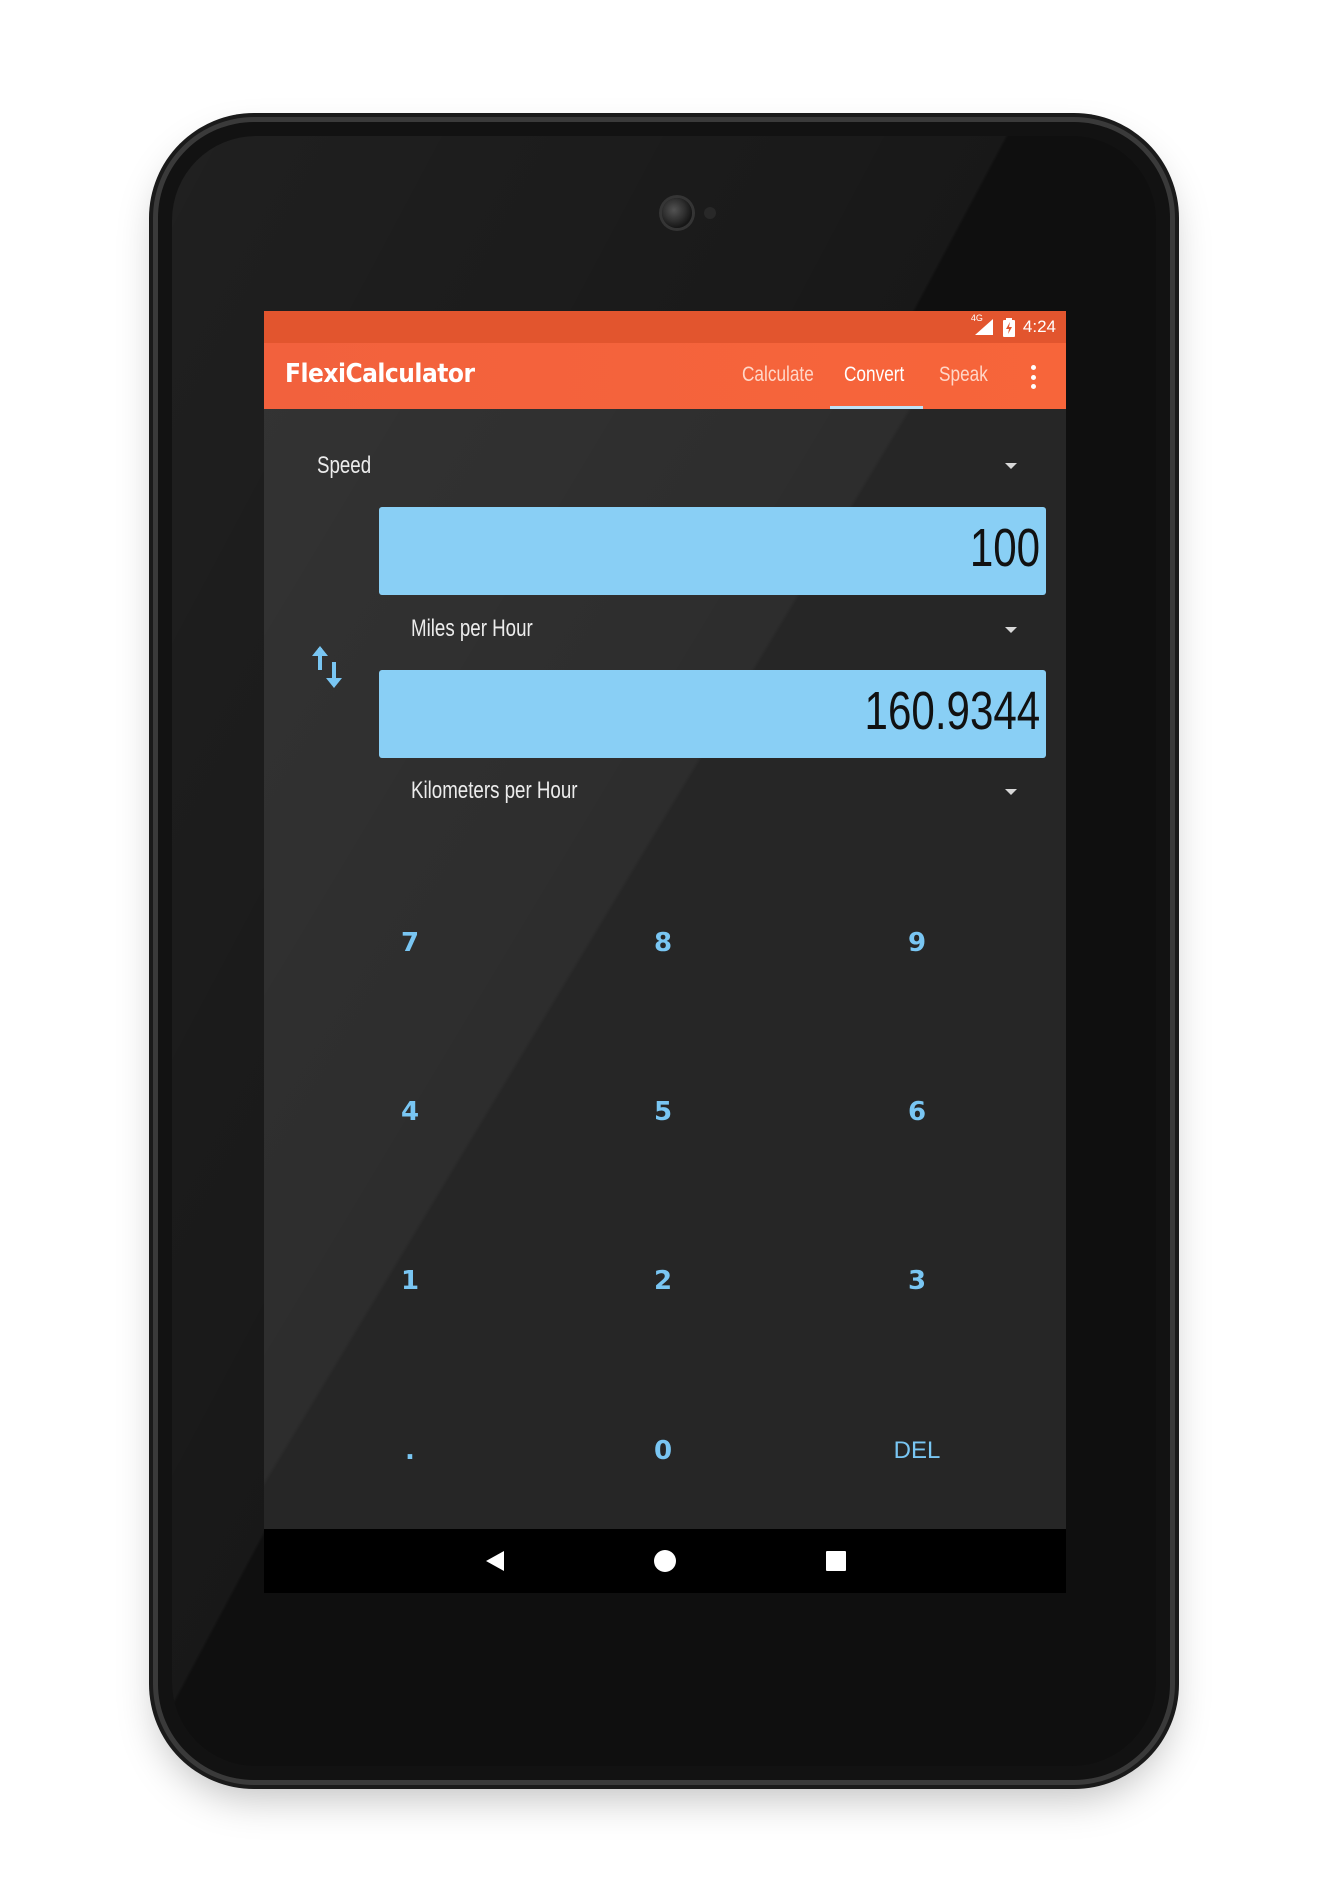 This screenshot has height=1902, width=1334. I want to click on key-6: 6, so click(917, 1112).